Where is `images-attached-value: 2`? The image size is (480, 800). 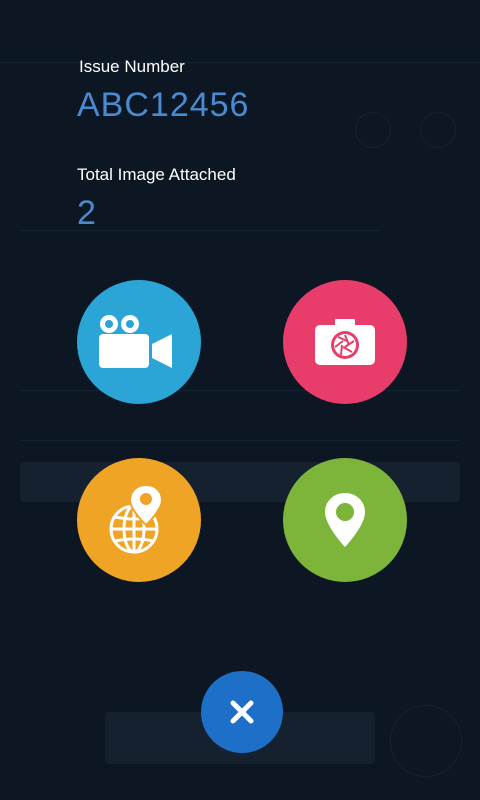 images-attached-value: 2 is located at coordinates (87, 213).